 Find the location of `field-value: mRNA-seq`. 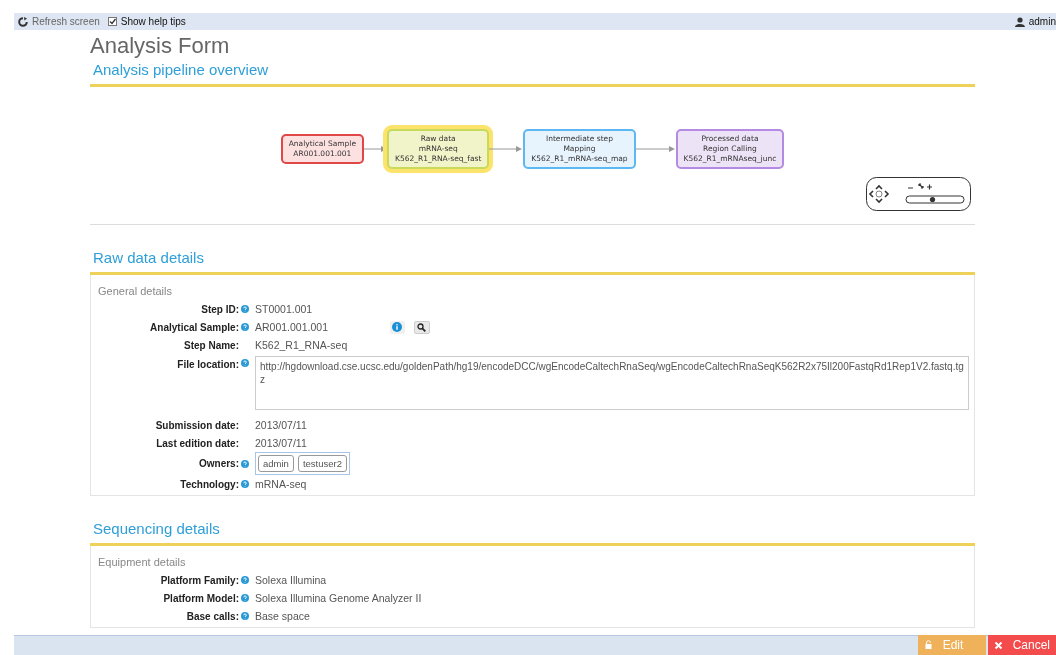

field-value: mRNA-seq is located at coordinates (281, 484).